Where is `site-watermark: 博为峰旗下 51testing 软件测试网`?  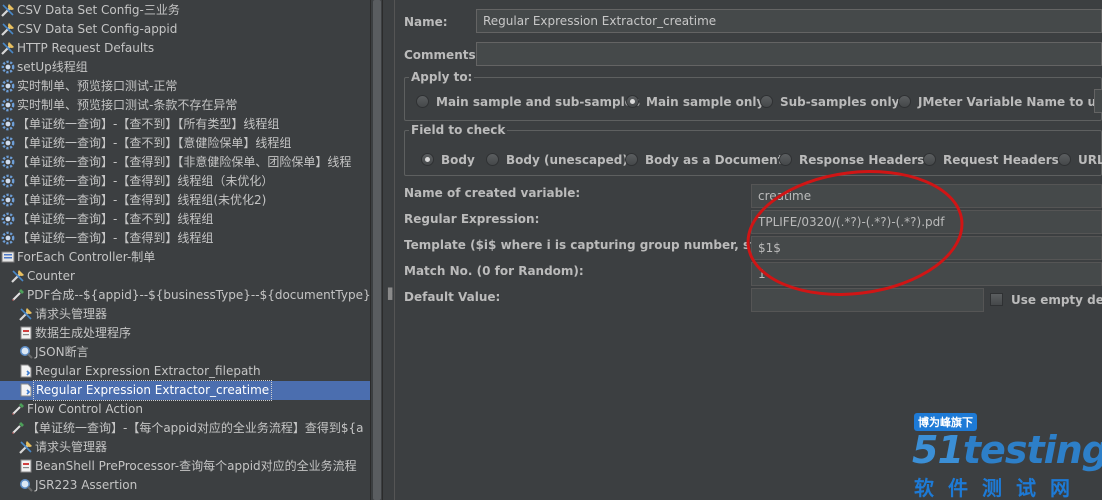 site-watermark: 博为峰旗下 51testing 软件测试网 is located at coordinates (1007, 455).